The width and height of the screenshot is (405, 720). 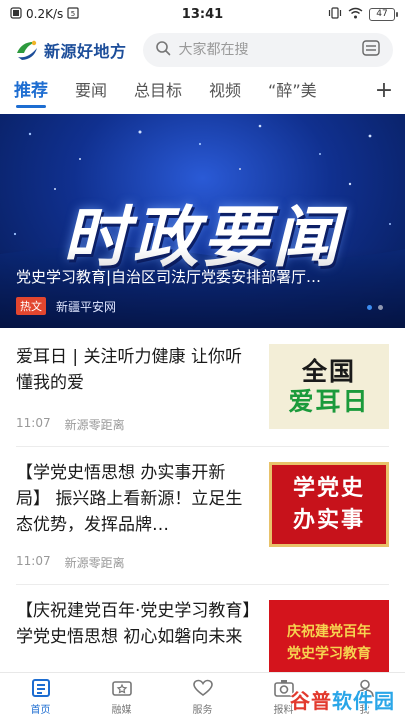 What do you see at coordinates (31, 91) in the screenshot?
I see `tab-recommend: 推荐` at bounding box center [31, 91].